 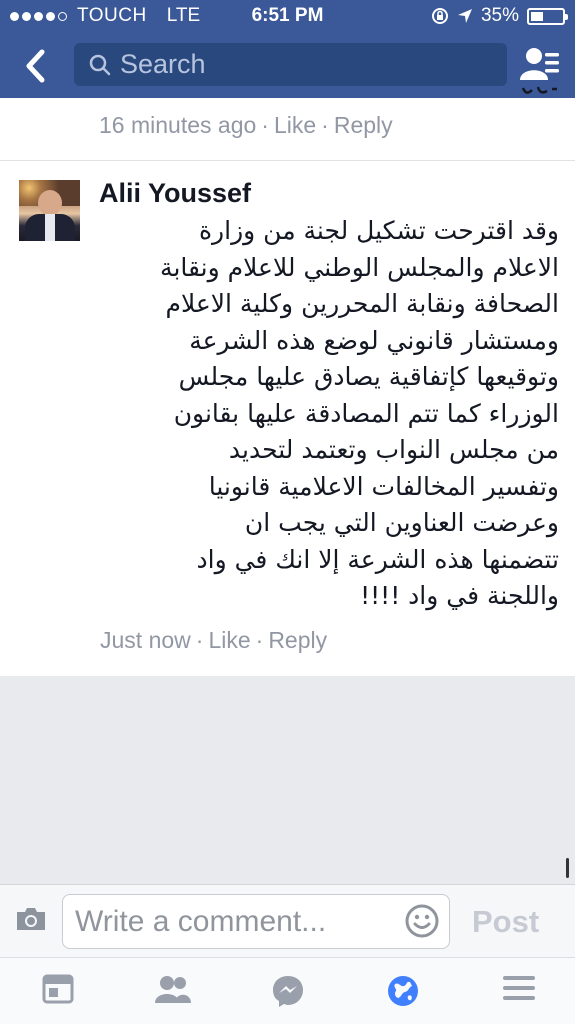 What do you see at coordinates (374, 340) in the screenshot?
I see `comment-line: ومستشار قانوني لوضع هذه الشرعة` at bounding box center [374, 340].